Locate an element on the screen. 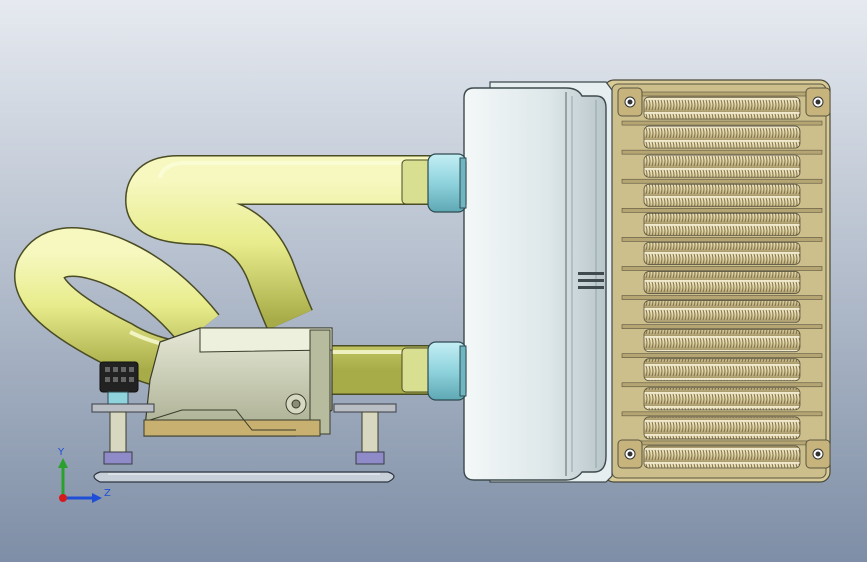  x-axis-dot is located at coordinates (63, 498).